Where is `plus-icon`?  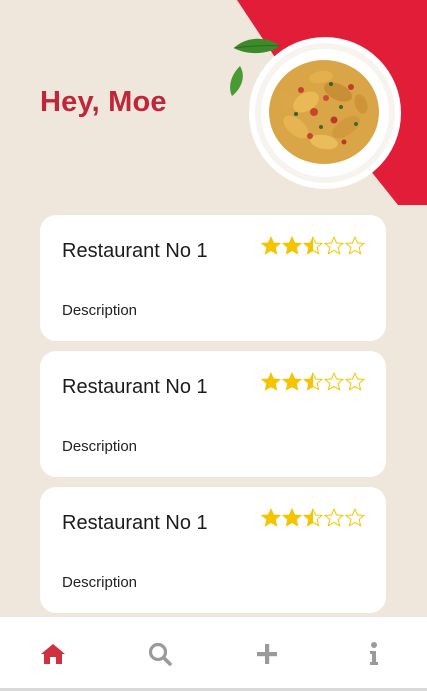
plus-icon is located at coordinates (266, 654).